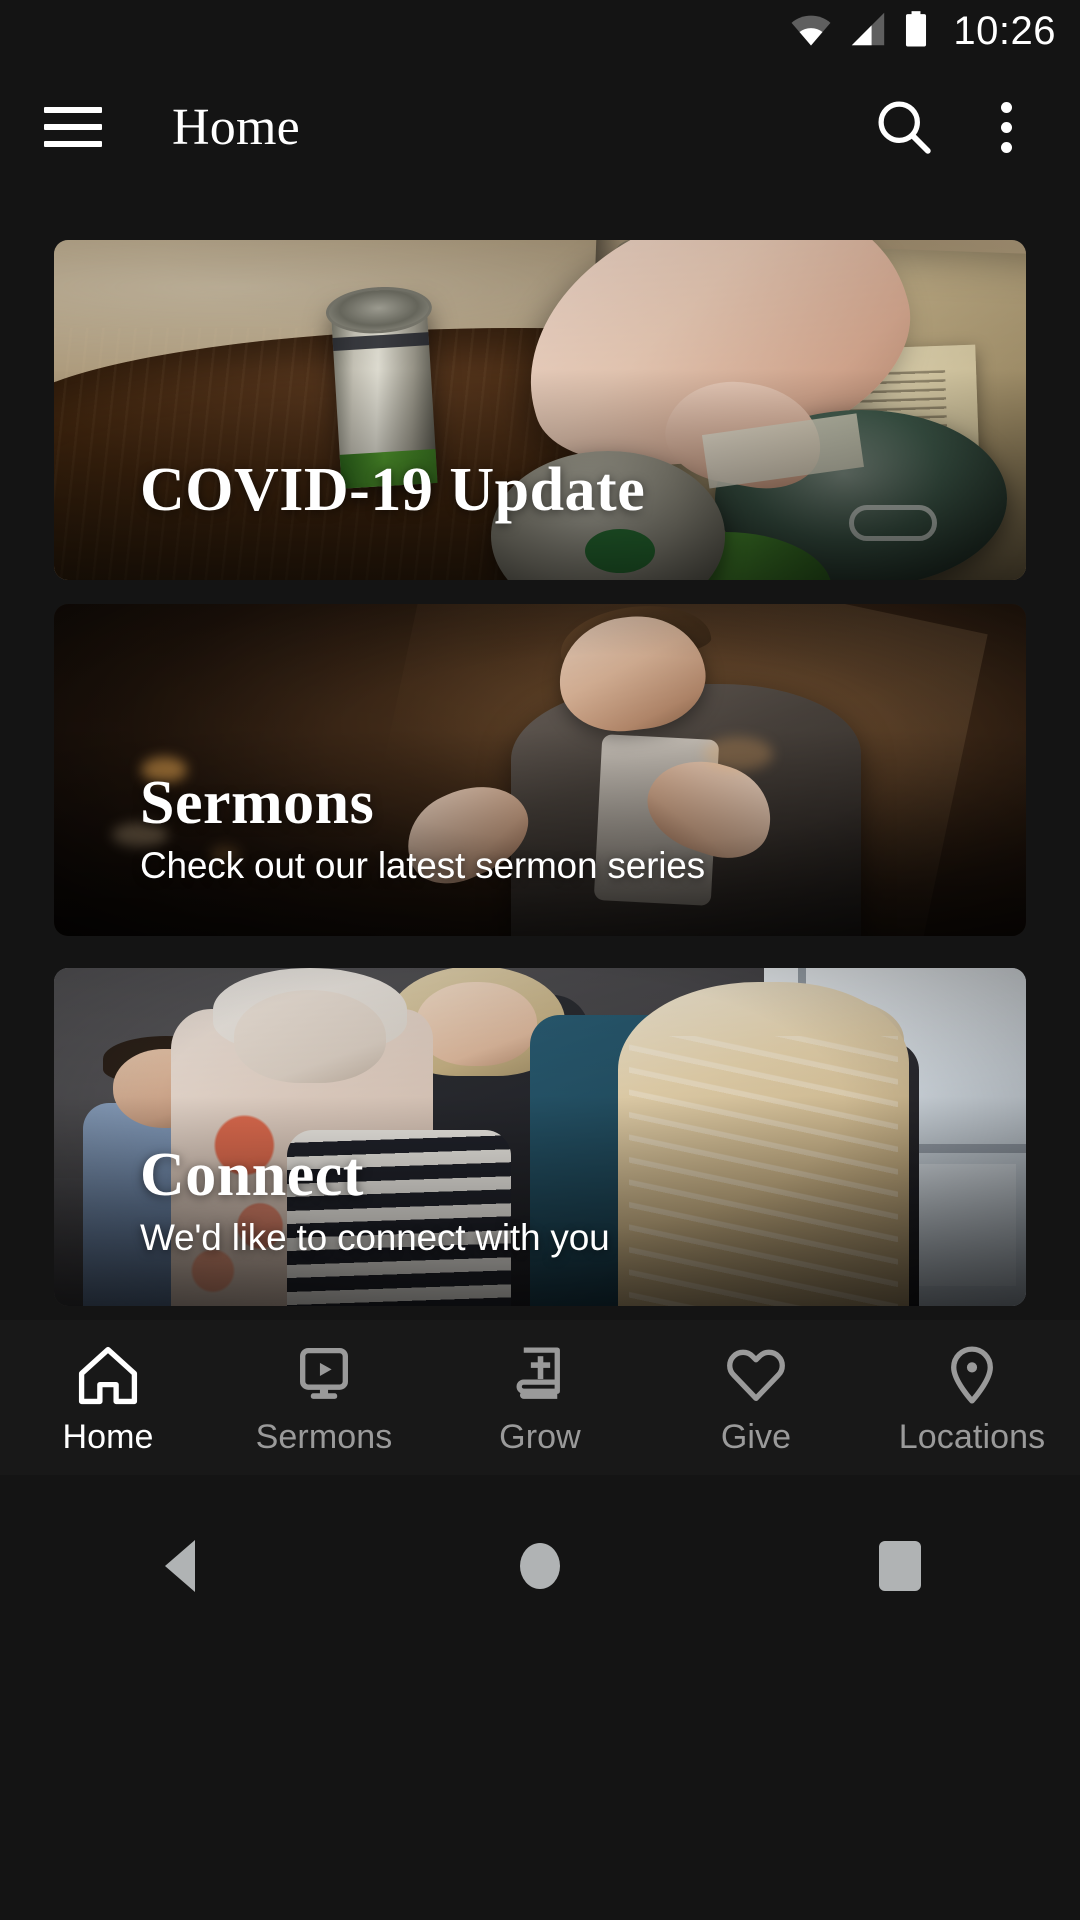  I want to click on status-bar: 10:26, so click(540, 31).